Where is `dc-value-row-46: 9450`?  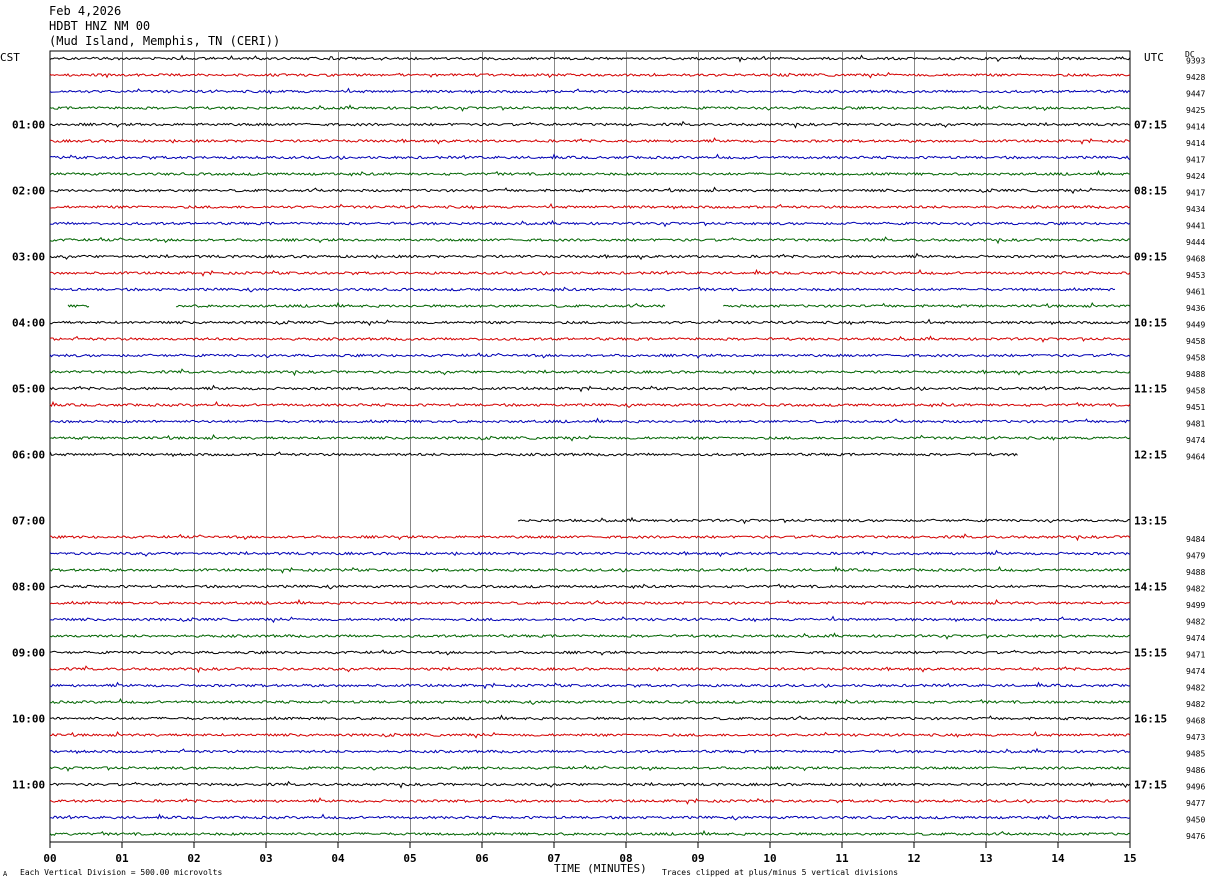
dc-value-row-46: 9450 is located at coordinates (1195, 820).